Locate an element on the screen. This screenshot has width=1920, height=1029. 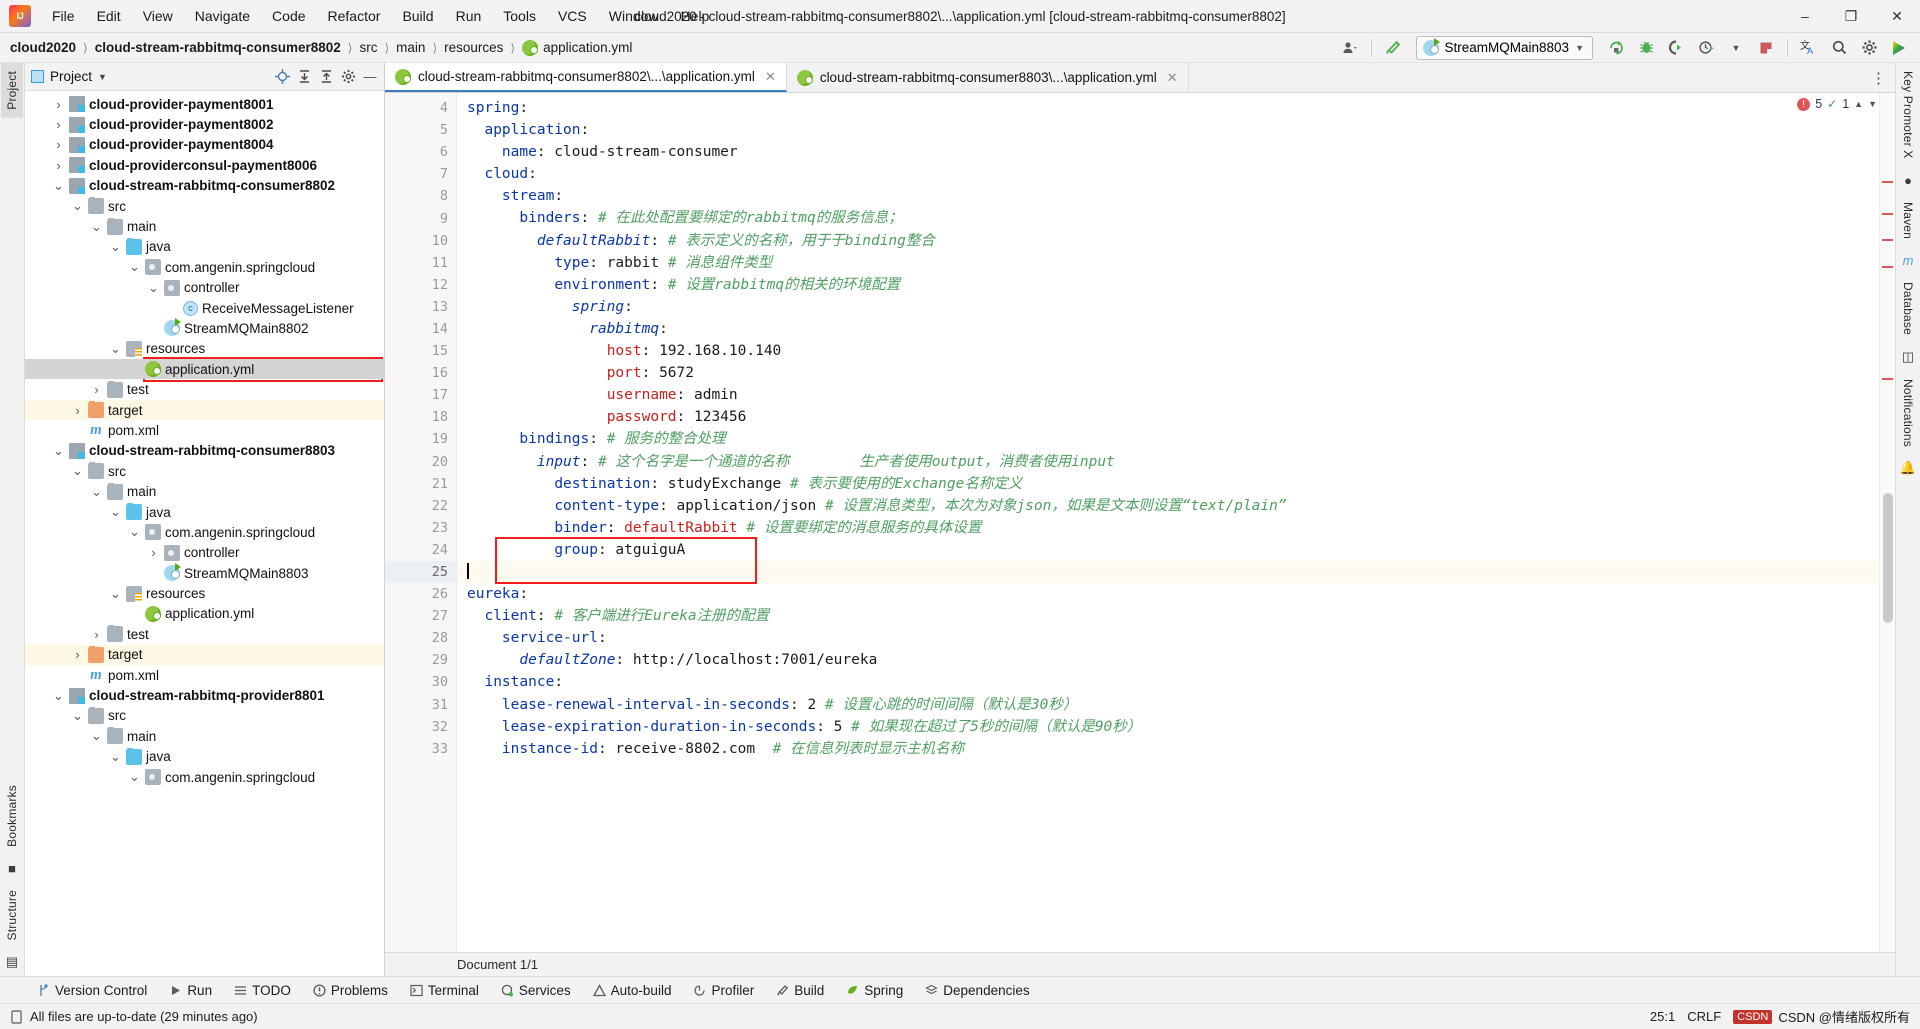
tree-node-module: ⌄ cloud-stream-rabbitmq-provider8801 is located at coordinates (204, 695).